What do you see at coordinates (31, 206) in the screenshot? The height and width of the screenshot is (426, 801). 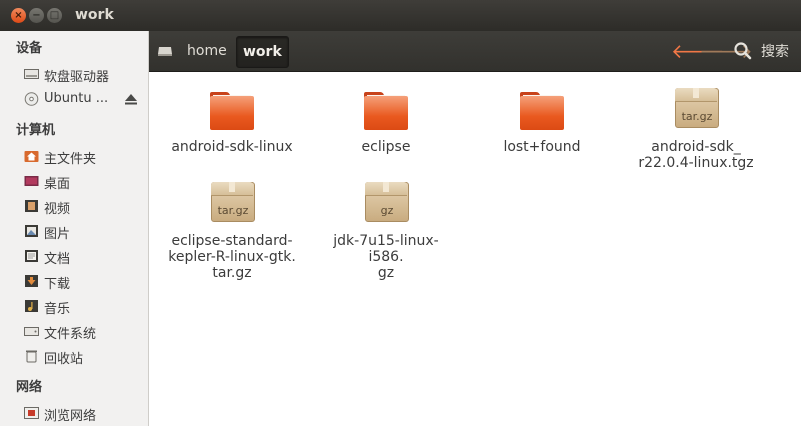 I see `video-icon` at bounding box center [31, 206].